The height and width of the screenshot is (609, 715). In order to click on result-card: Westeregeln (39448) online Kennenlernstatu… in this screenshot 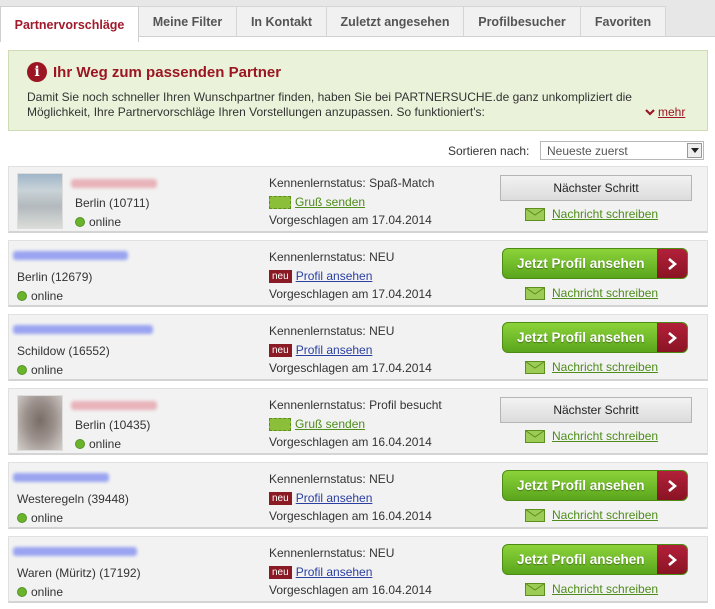, I will do `click(358, 495)`.